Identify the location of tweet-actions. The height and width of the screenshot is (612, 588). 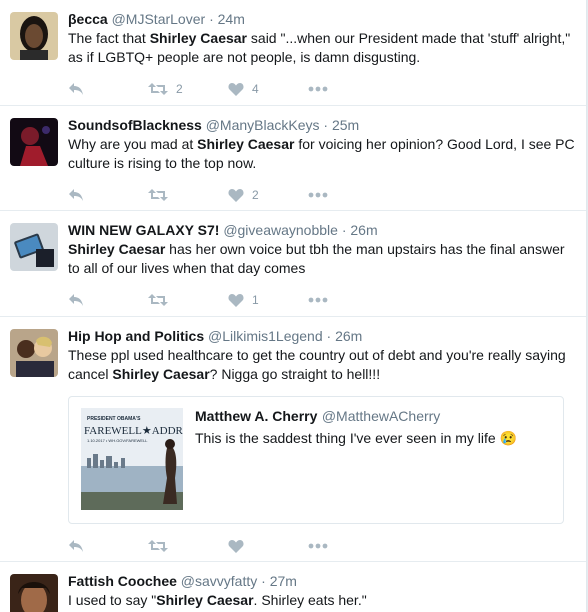
(322, 546).